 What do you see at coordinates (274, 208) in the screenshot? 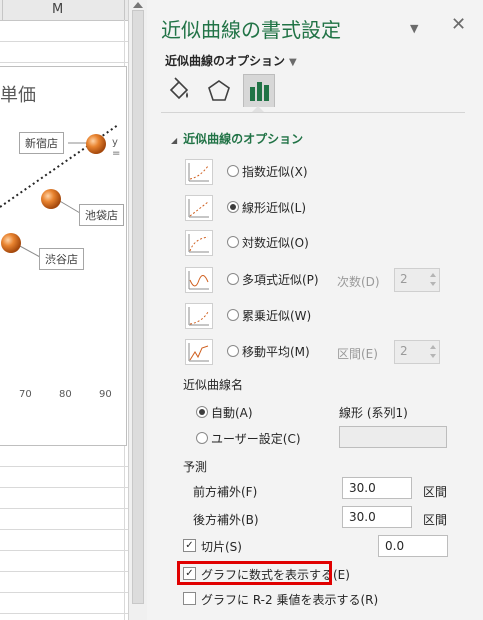
I see `trend-label: 線形近似(L)` at bounding box center [274, 208].